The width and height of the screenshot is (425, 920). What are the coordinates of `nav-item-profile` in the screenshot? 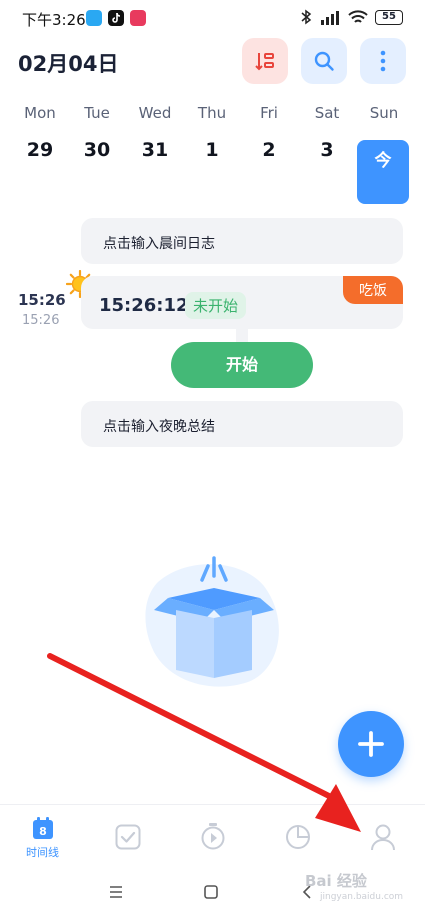 It's located at (382, 836).